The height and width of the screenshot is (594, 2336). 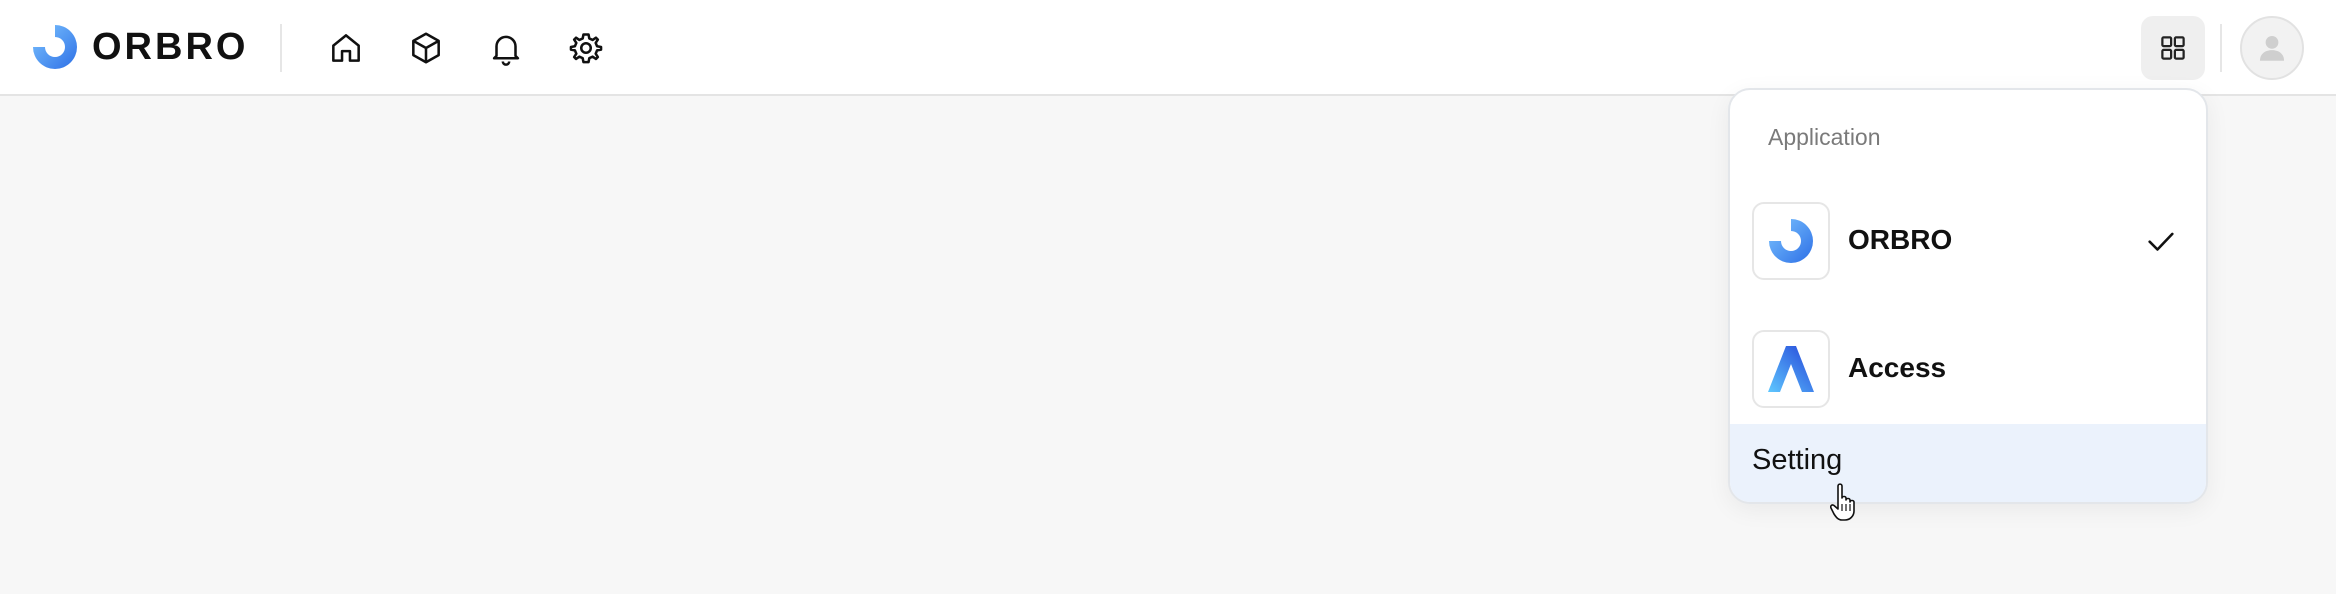 I want to click on user-avatar, so click(x=2272, y=48).